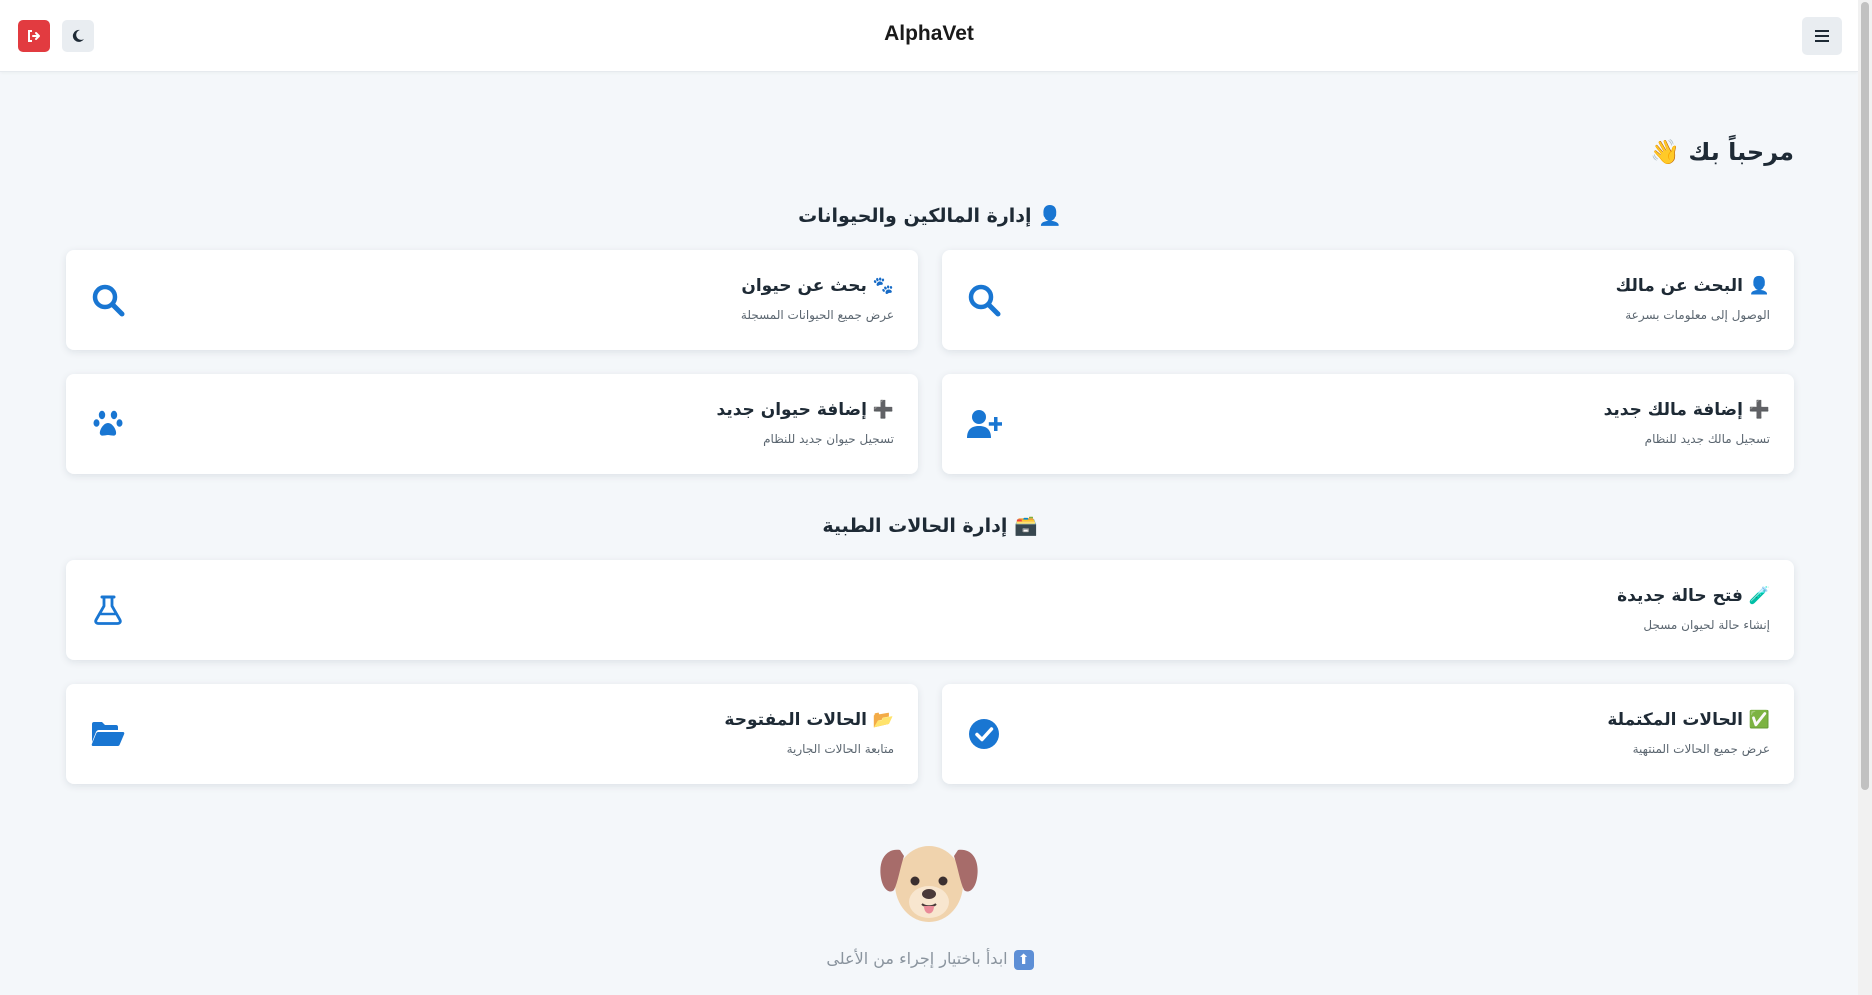 This screenshot has width=1872, height=995. Describe the element at coordinates (1706, 625) in the screenshot. I see `card-subtitle: إنشاء حالة لحيوان مسجل` at that location.